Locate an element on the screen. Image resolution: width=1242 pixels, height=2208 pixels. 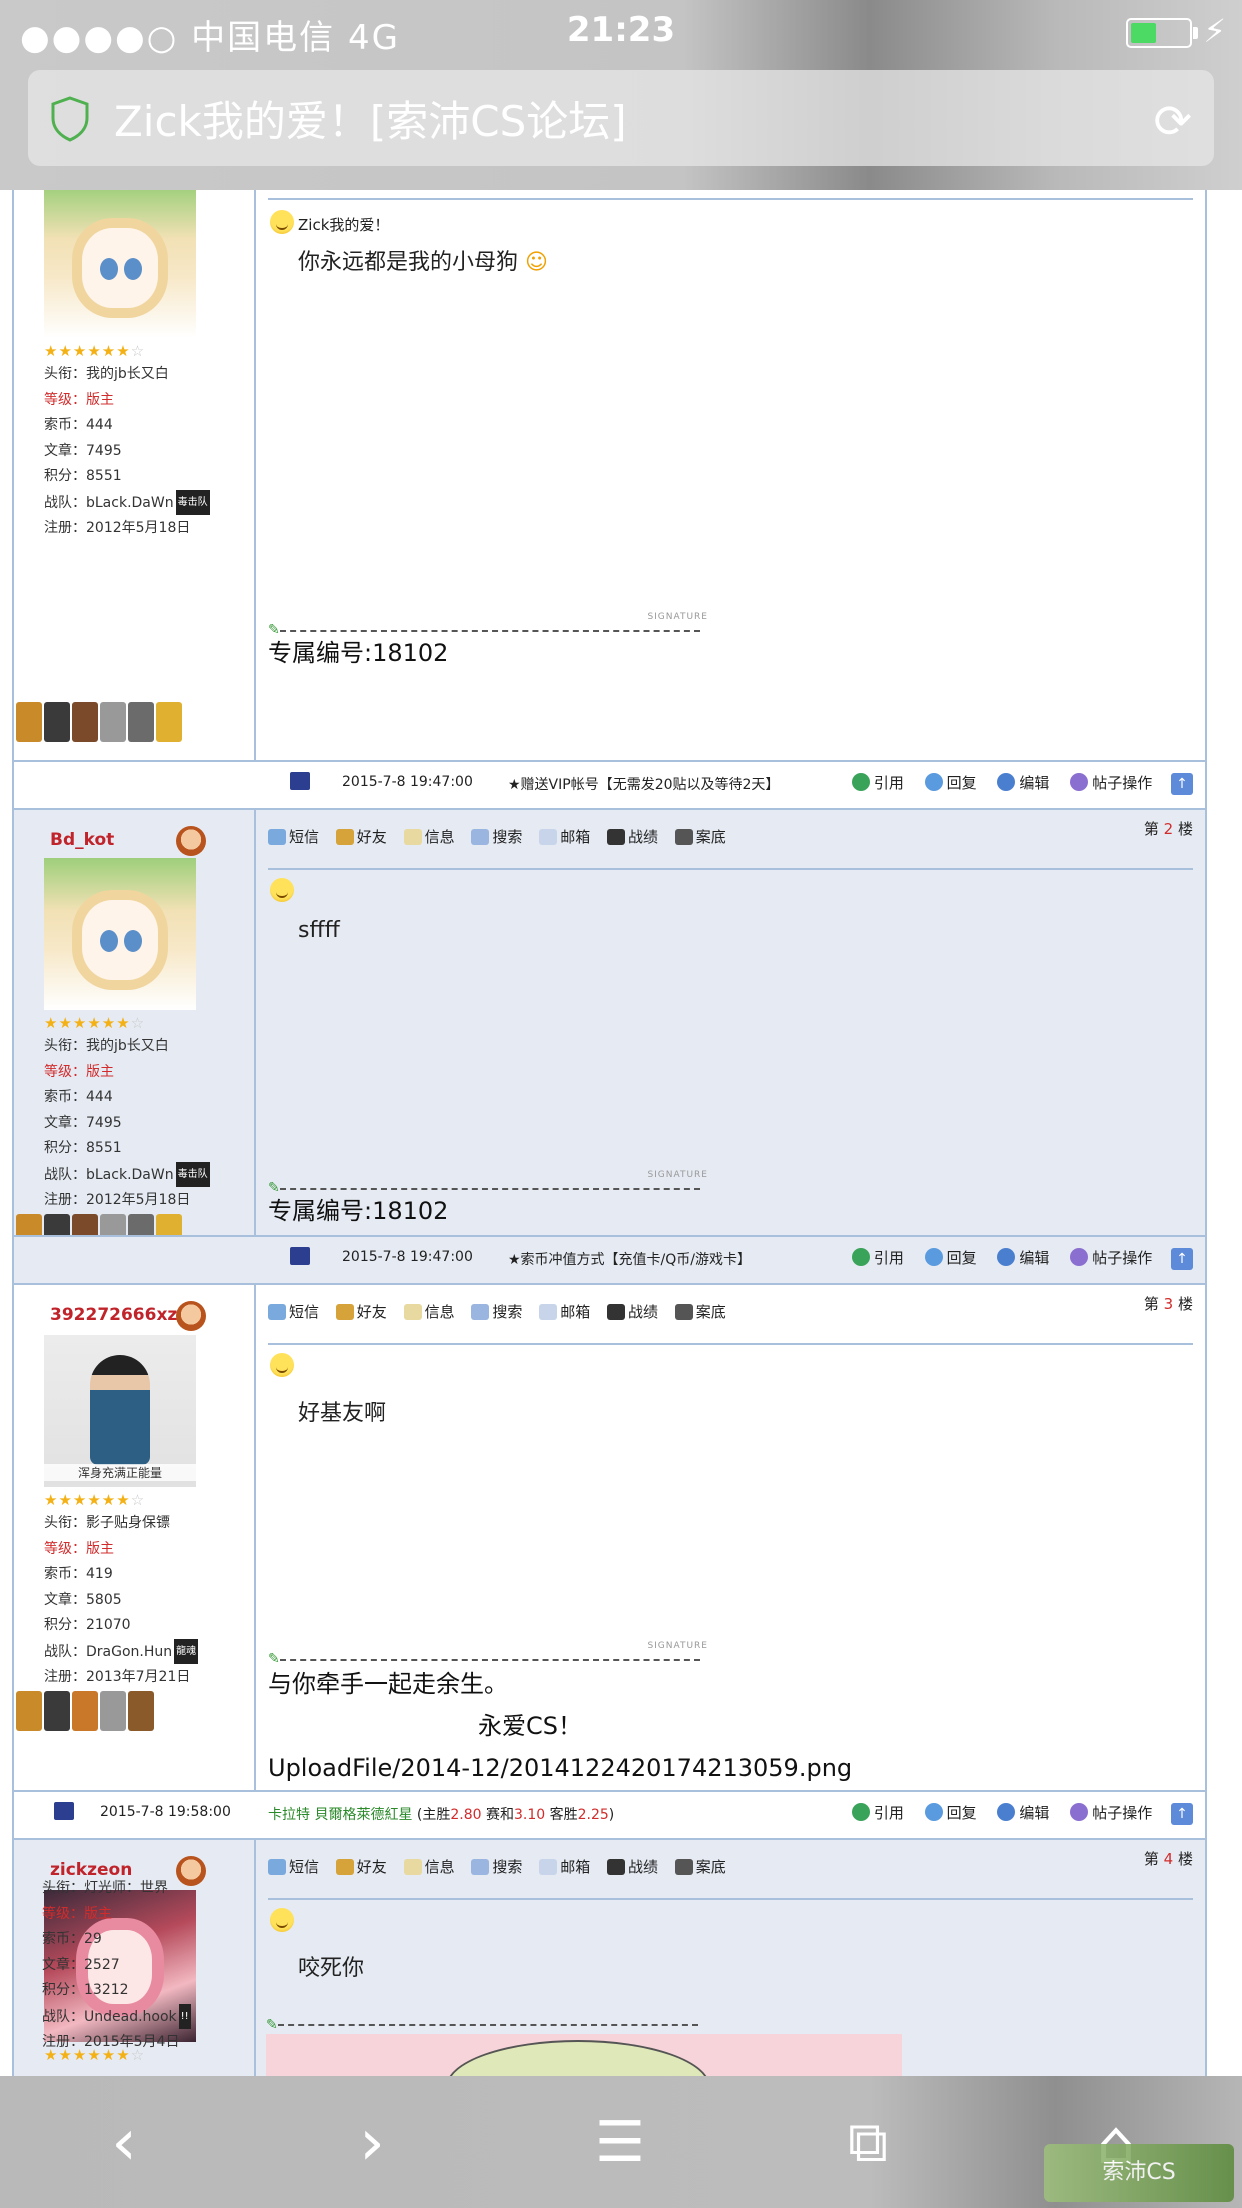
menu-button: ☰ is located at coordinates (620, 2143).